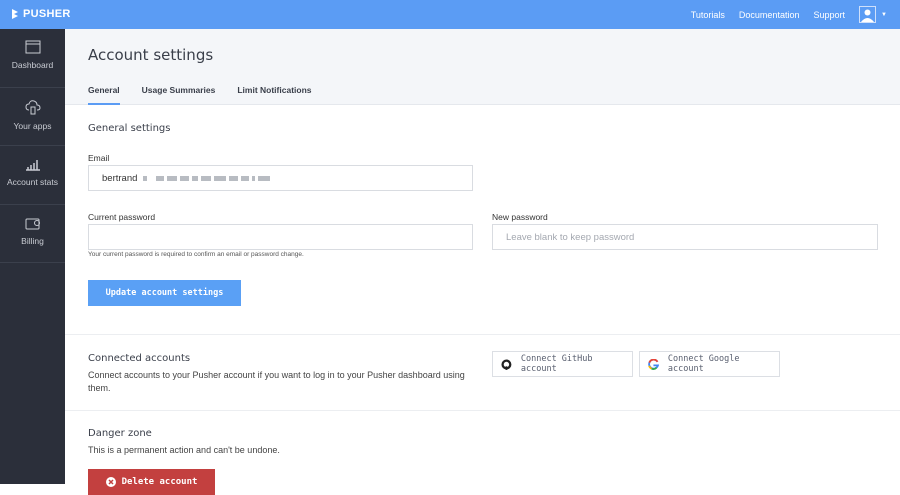 This screenshot has width=900, height=495. I want to click on connect-google-button: Connect Google account, so click(709, 364).